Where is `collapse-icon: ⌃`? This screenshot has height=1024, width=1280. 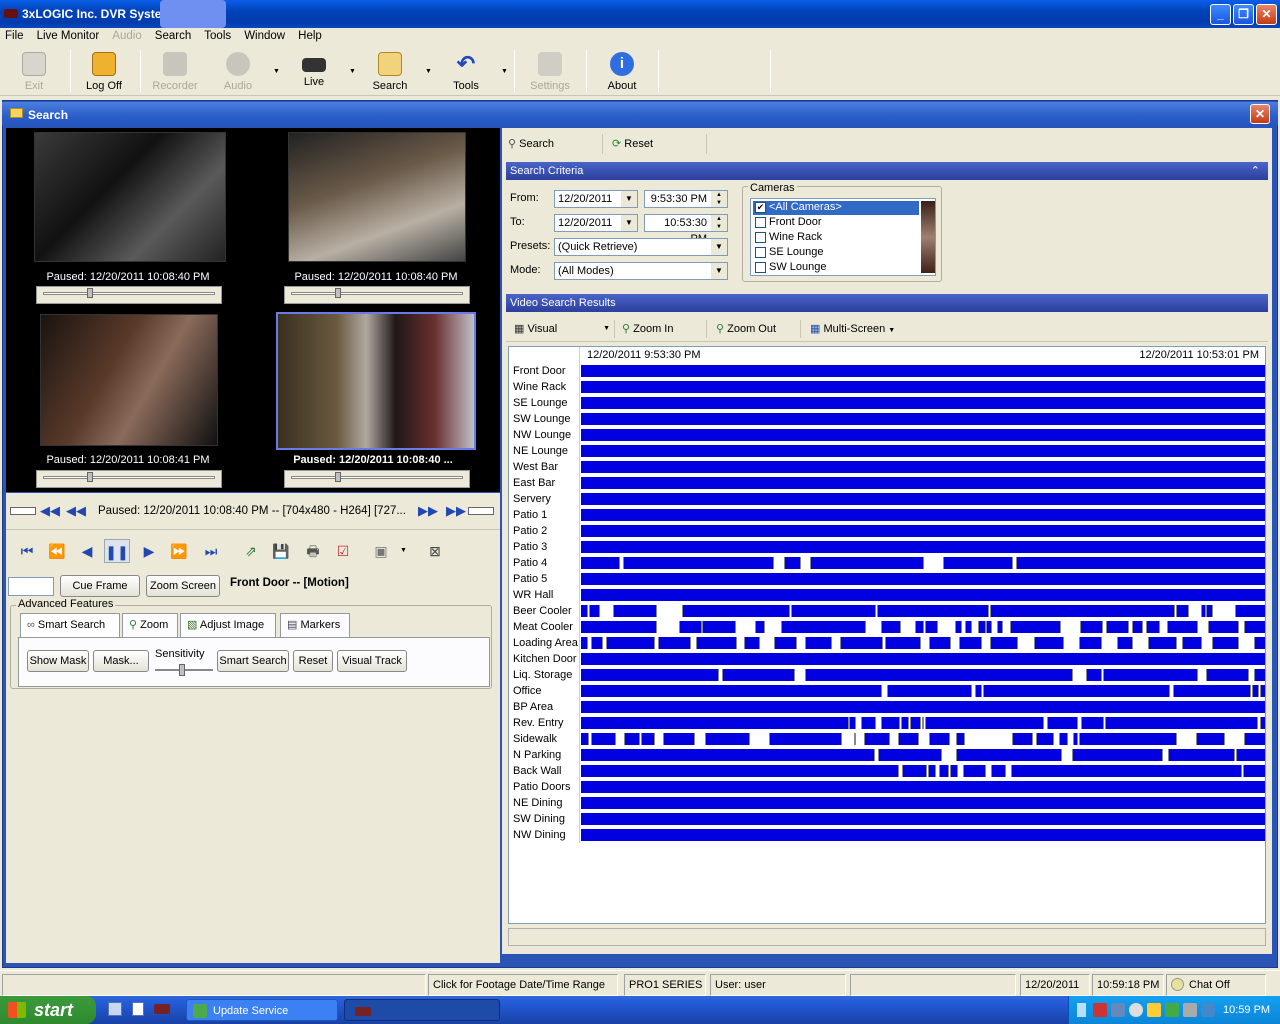 collapse-icon: ⌃ is located at coordinates (1255, 171).